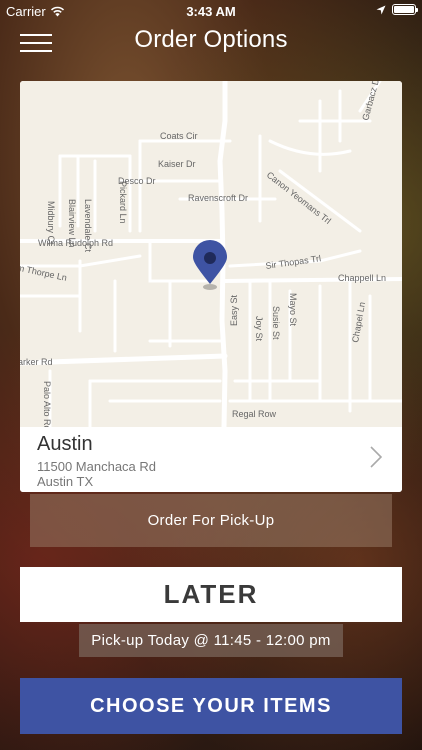 This screenshot has width=422, height=750. I want to click on map-label-susie: Susie St, so click(276, 323).